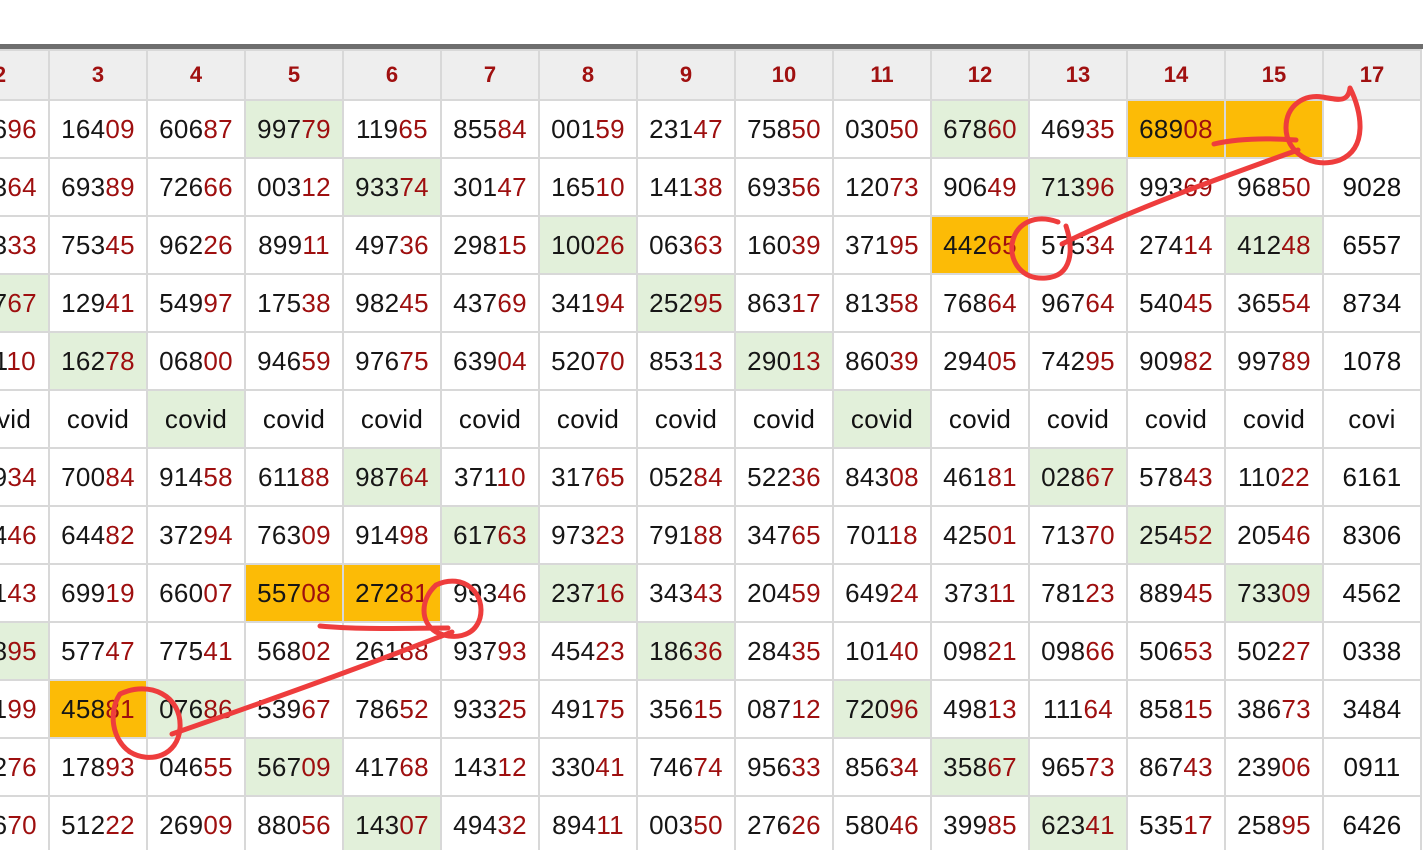 Image resolution: width=1423 pixels, height=850 pixels. What do you see at coordinates (25, 361) in the screenshot?
I see `number-cell: 44110` at bounding box center [25, 361].